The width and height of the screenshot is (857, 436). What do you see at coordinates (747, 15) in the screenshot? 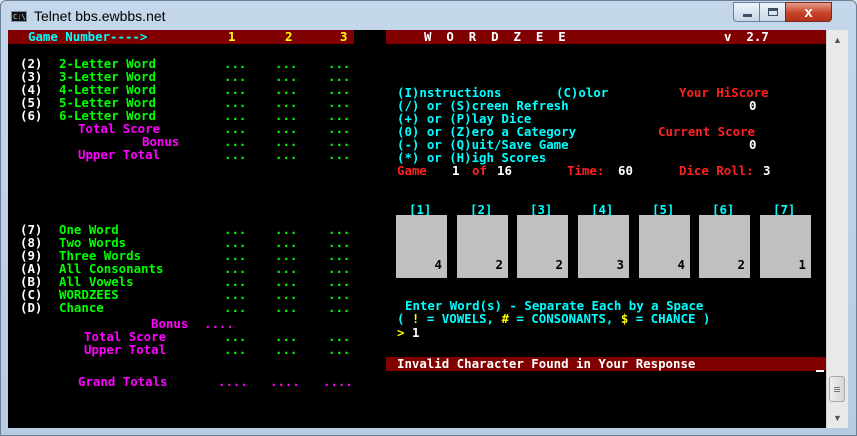
I see `minimize-icon` at bounding box center [747, 15].